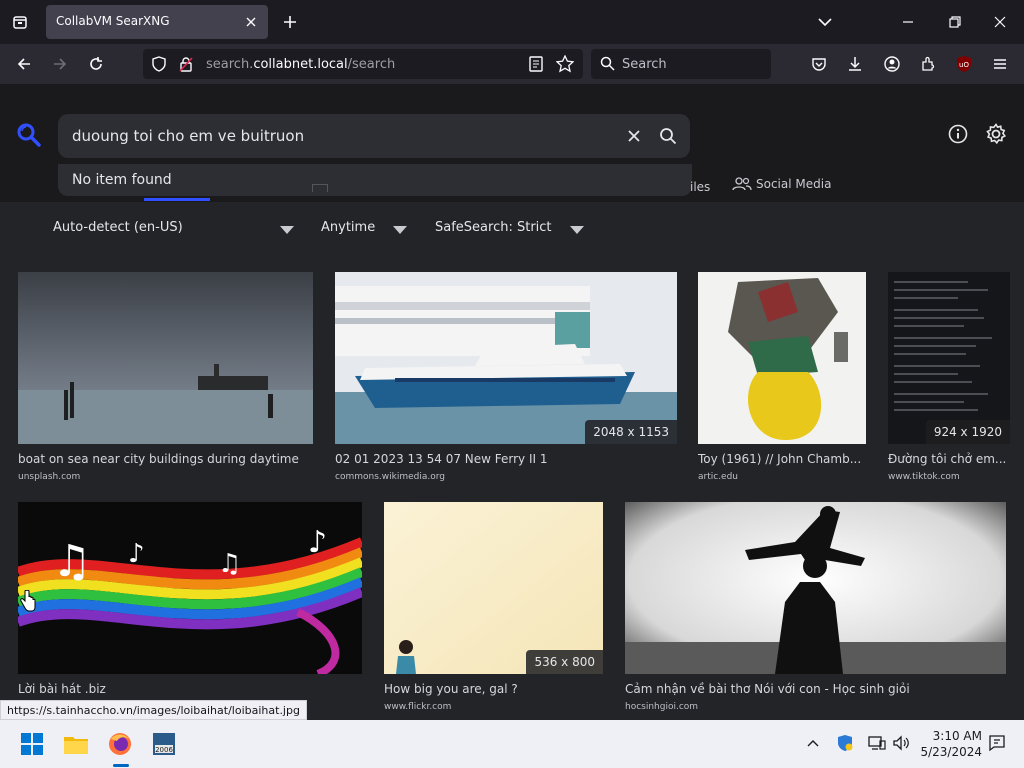 The height and width of the screenshot is (768, 1024). I want to click on searxng-logo-icon, so click(29, 135).